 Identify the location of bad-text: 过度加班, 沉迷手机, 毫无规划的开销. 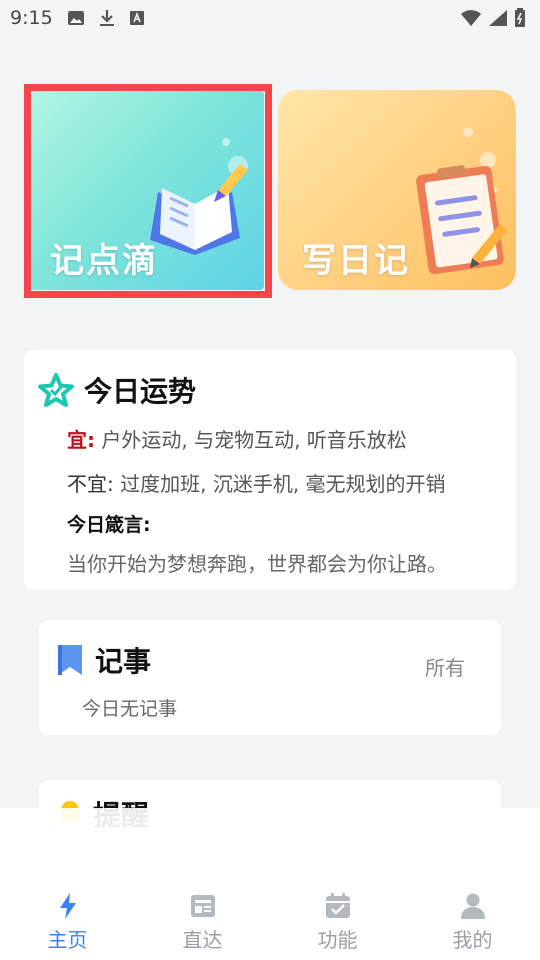
(283, 484).